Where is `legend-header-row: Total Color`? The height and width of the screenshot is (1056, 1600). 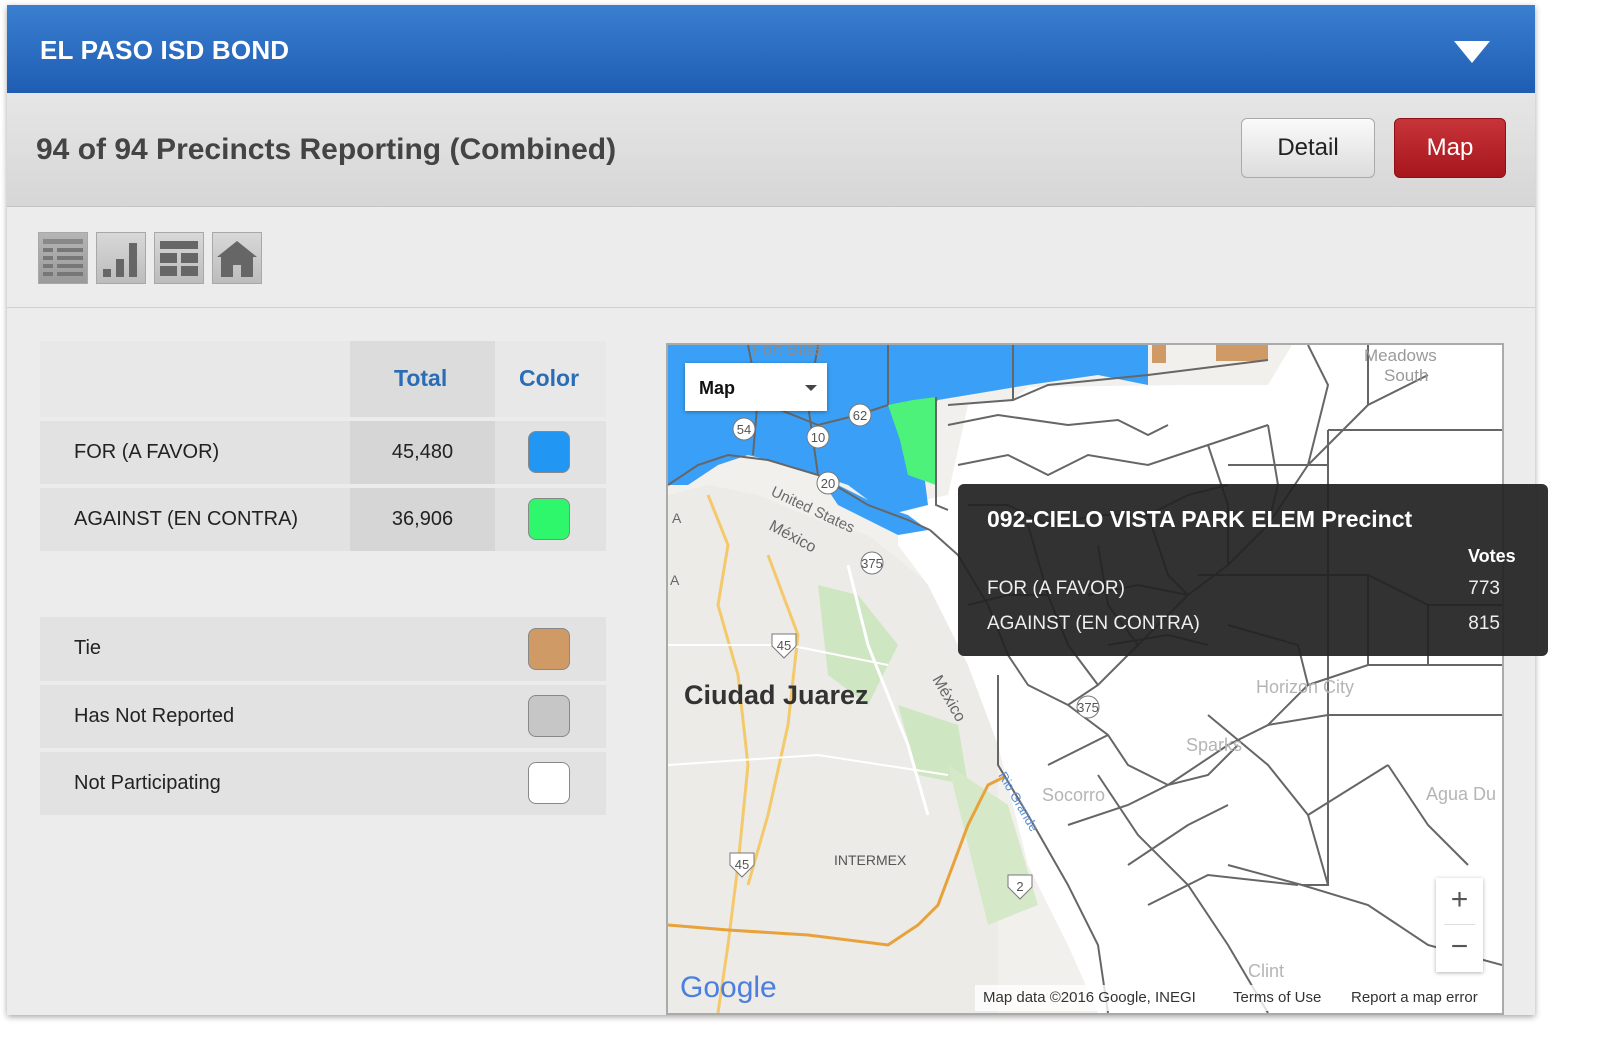
legend-header-row: Total Color is located at coordinates (323, 379).